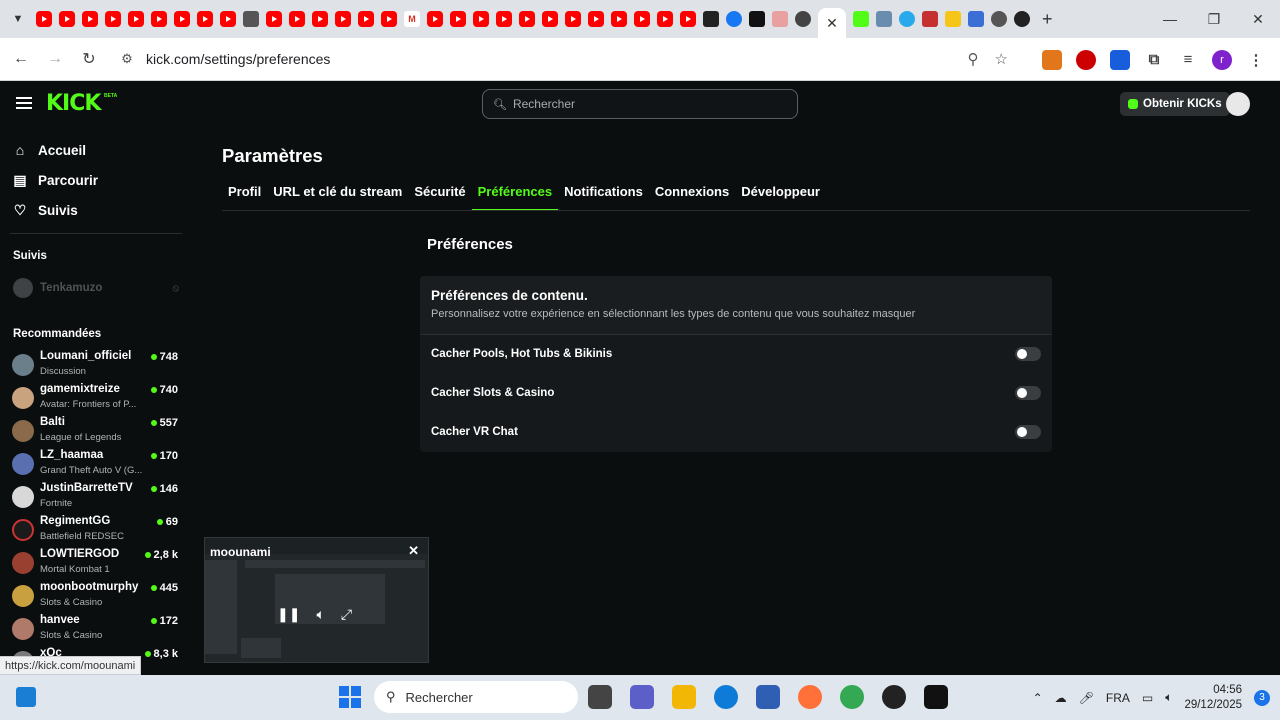 The image size is (1280, 720). What do you see at coordinates (1028, 354) in the screenshot?
I see `hide-pools-toggle` at bounding box center [1028, 354].